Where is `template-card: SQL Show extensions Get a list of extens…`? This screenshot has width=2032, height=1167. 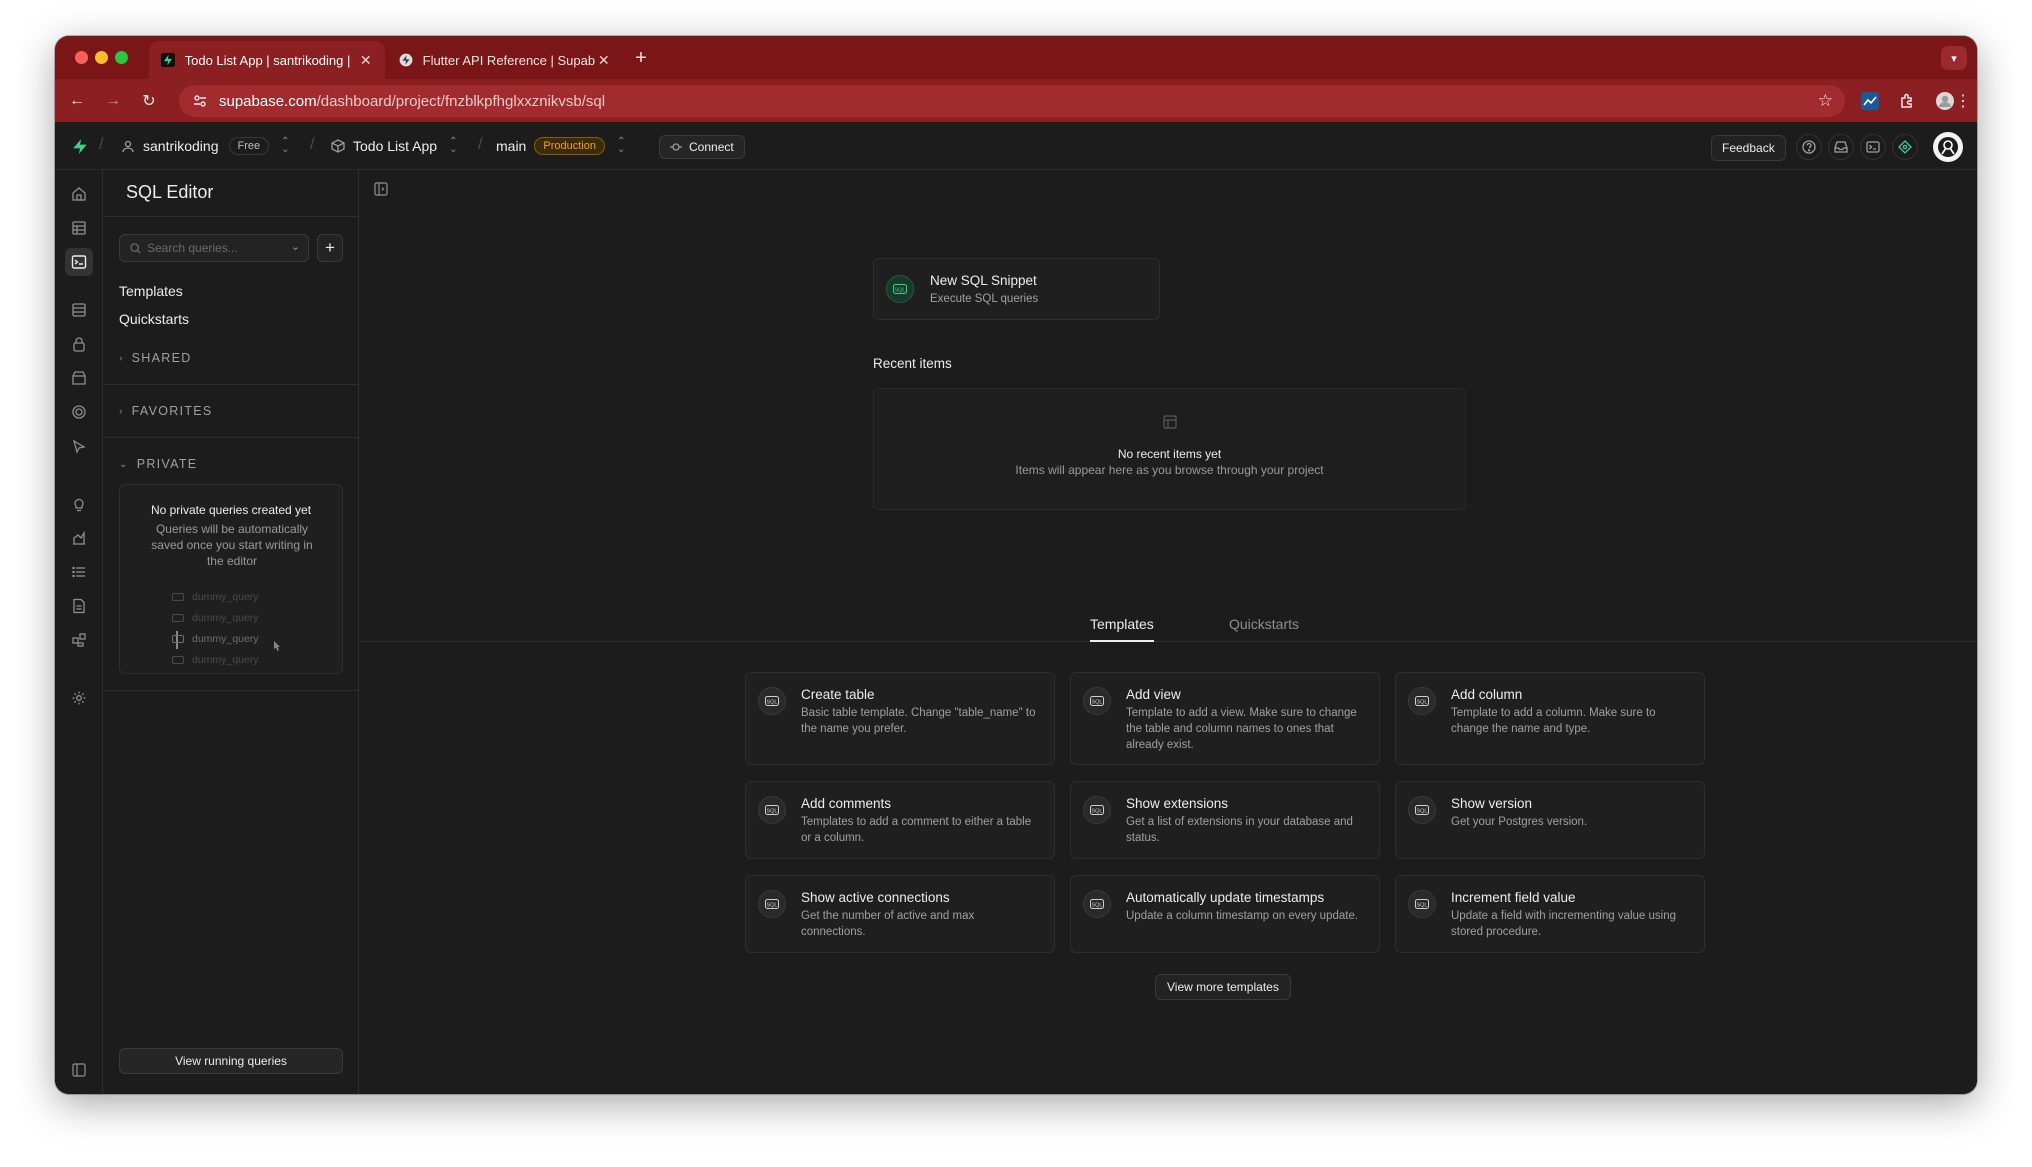 template-card: SQL Show extensions Get a list of extens… is located at coordinates (1225, 820).